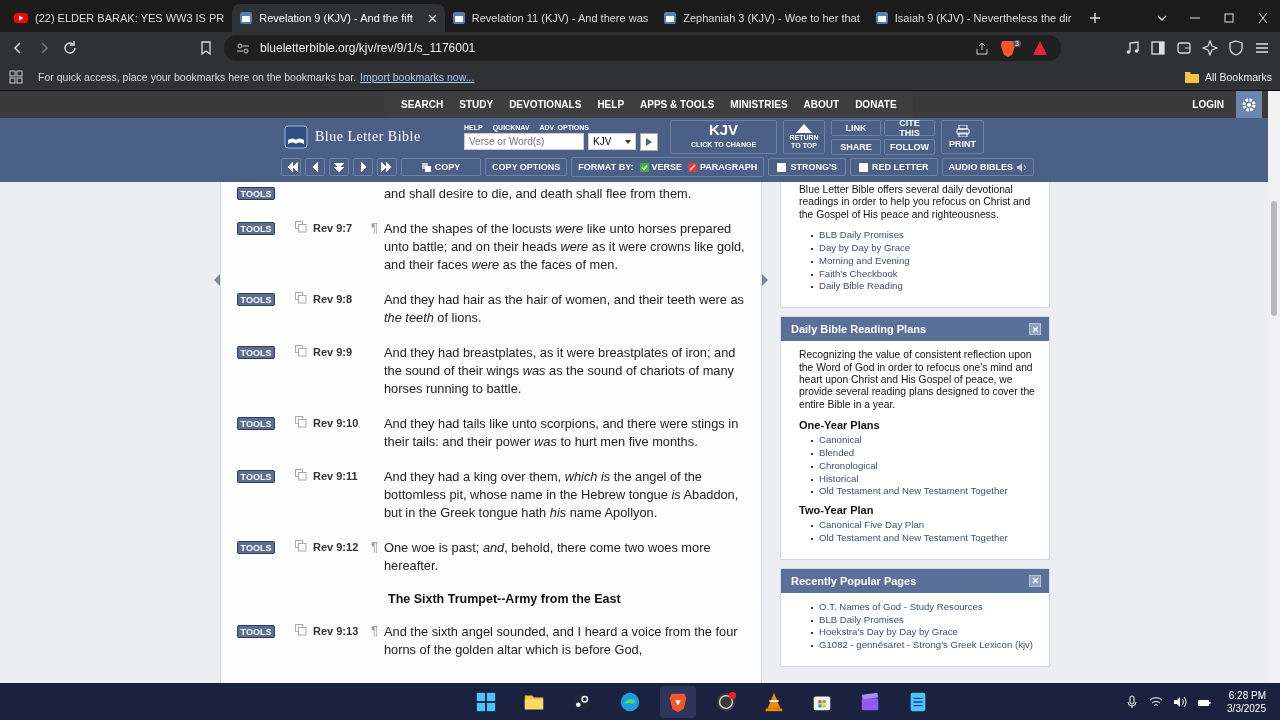 Image resolution: width=1280 pixels, height=720 pixels. I want to click on verse-text: One woe is past; and, behold, there come two woes more hereafter., so click(548, 557).